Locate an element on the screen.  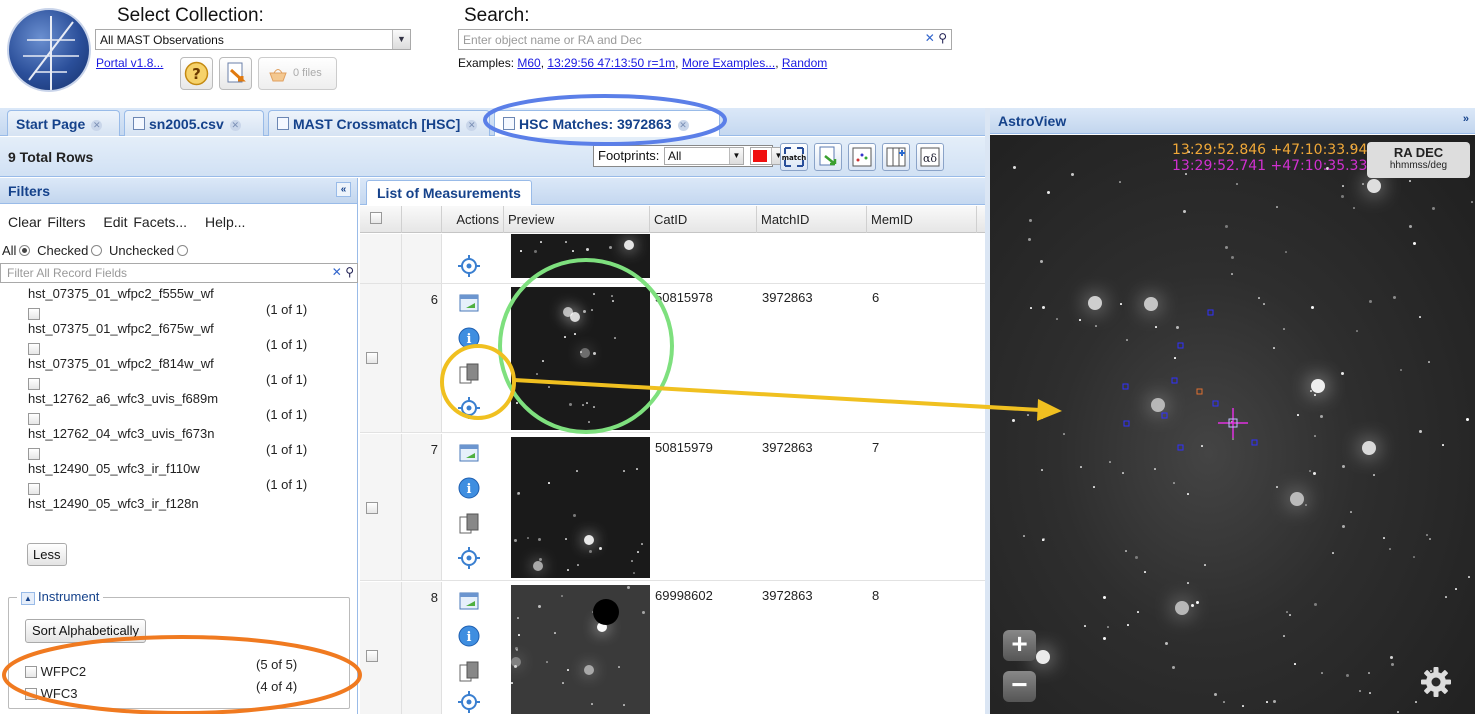
clear-filters-link: Clear Filters is located at coordinates (46, 222).